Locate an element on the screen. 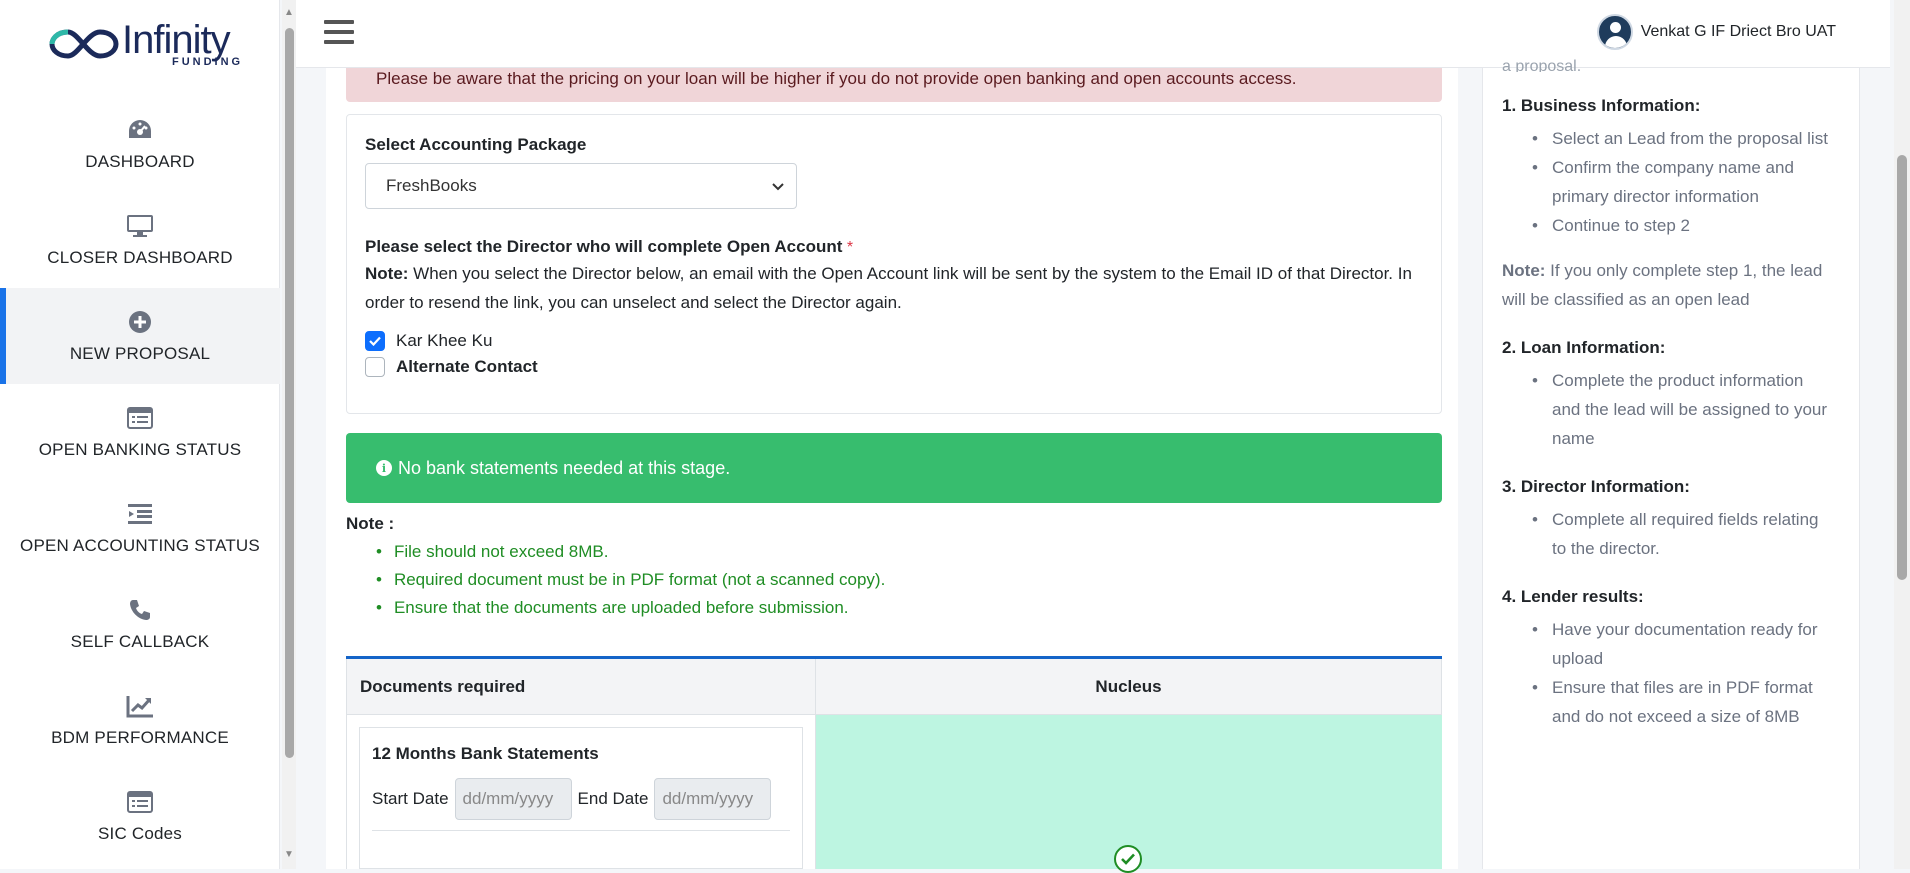 The image size is (1910, 873). brand-sub: FUNDING is located at coordinates (208, 62).